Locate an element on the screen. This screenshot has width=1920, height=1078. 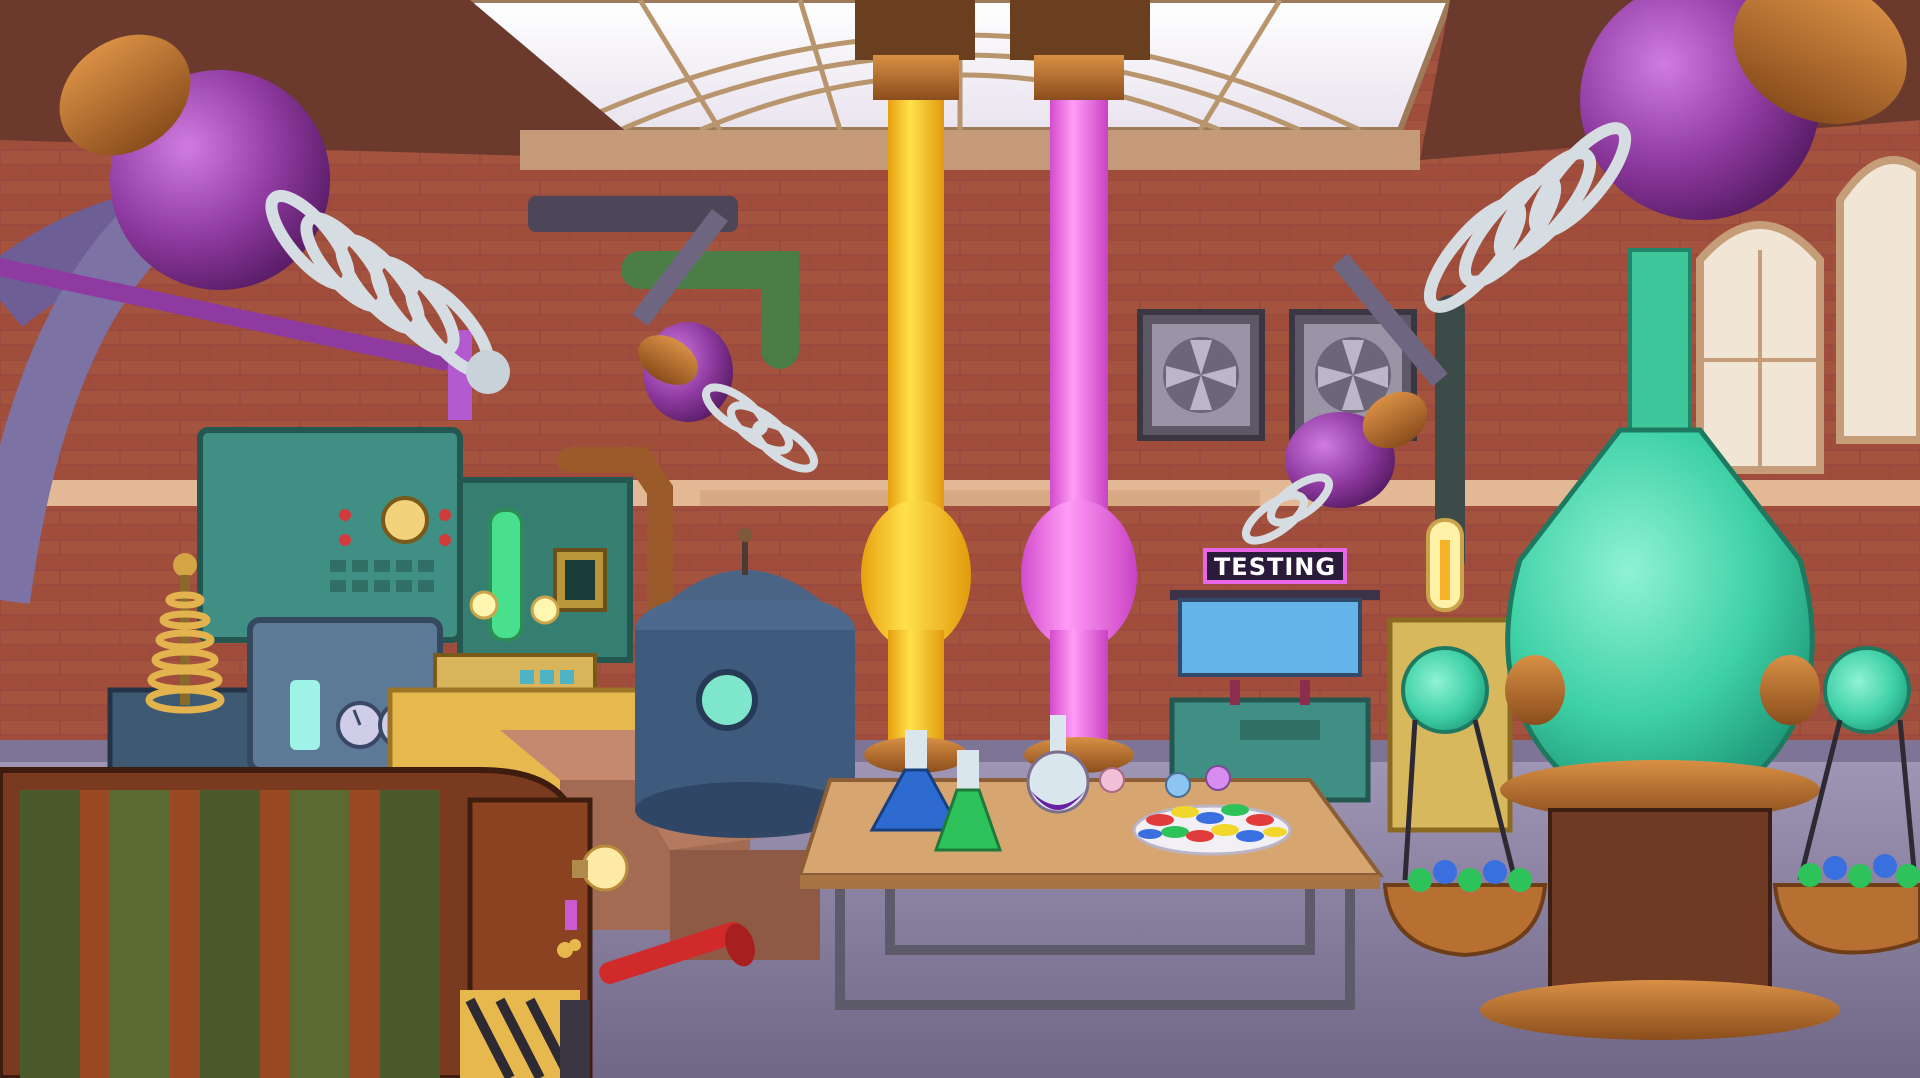
testing-sign-label: TESTING is located at coordinates (1275, 567).